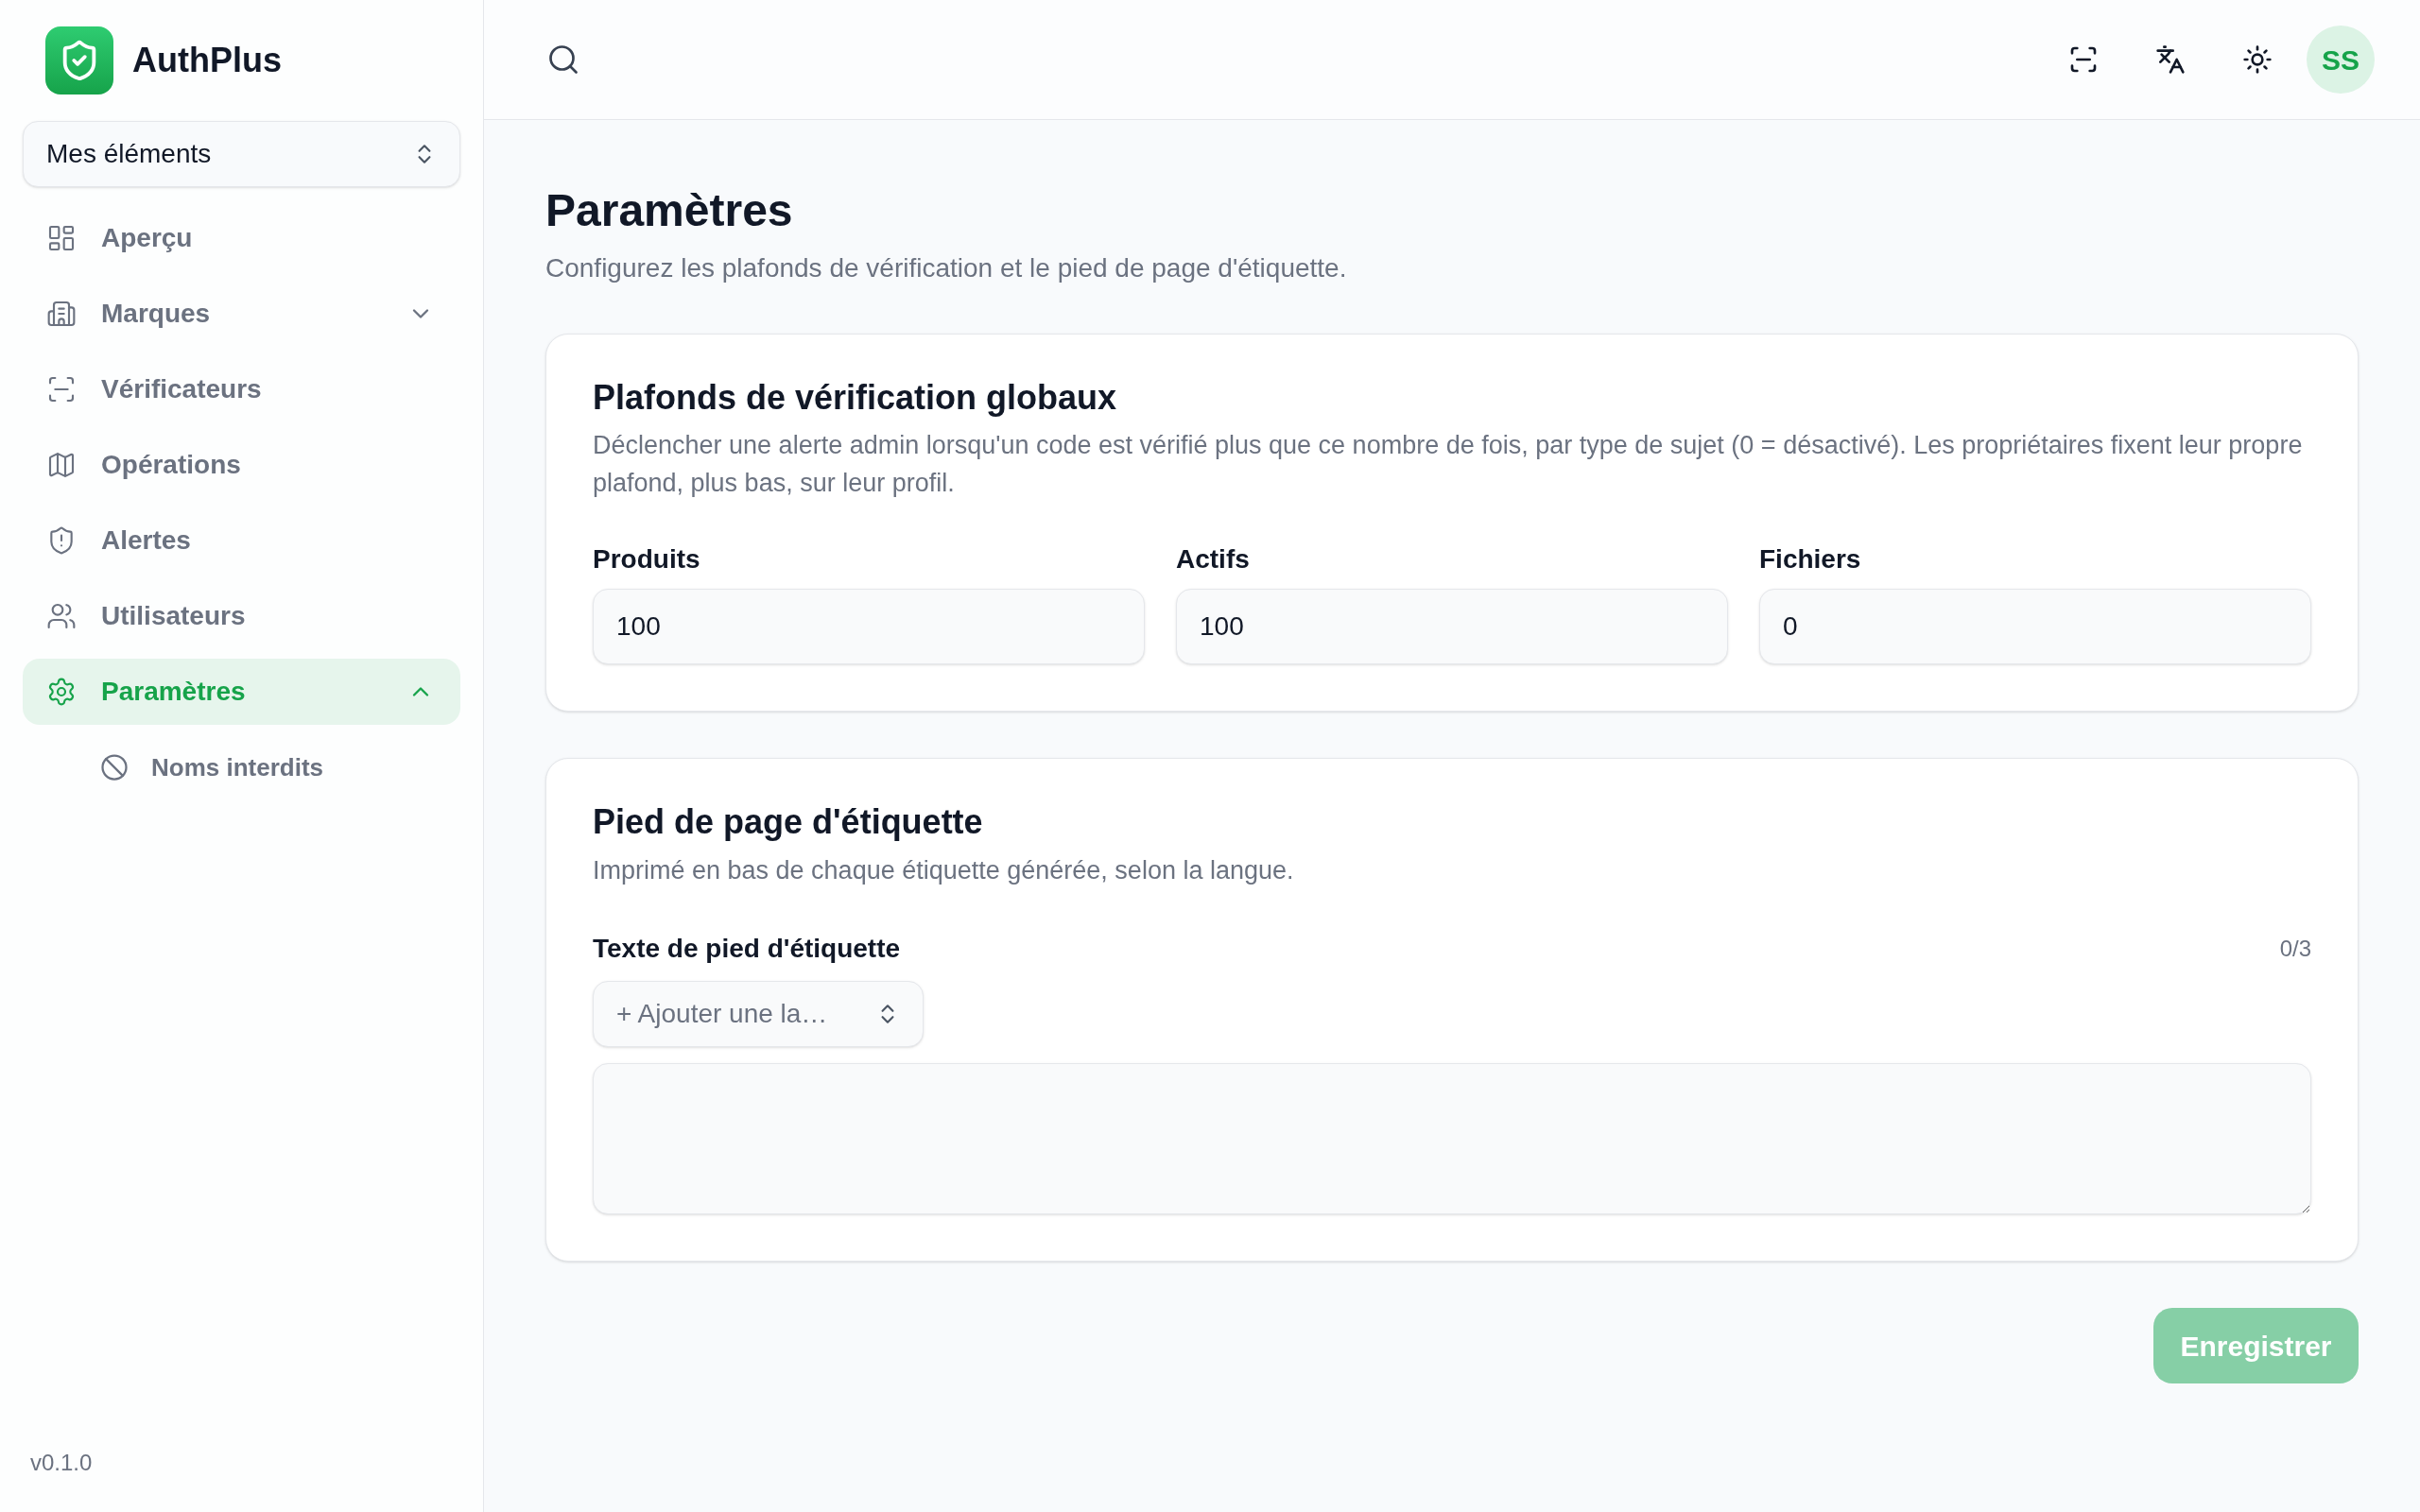 This screenshot has height=1512, width=2420. I want to click on prohibited-icon, so click(115, 767).